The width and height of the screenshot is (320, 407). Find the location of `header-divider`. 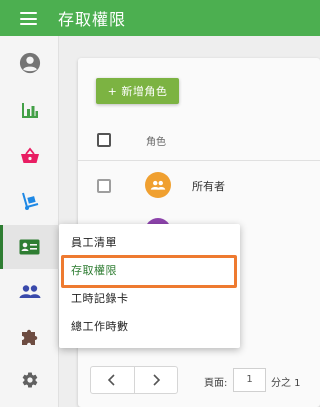

header-divider is located at coordinates (199, 160).